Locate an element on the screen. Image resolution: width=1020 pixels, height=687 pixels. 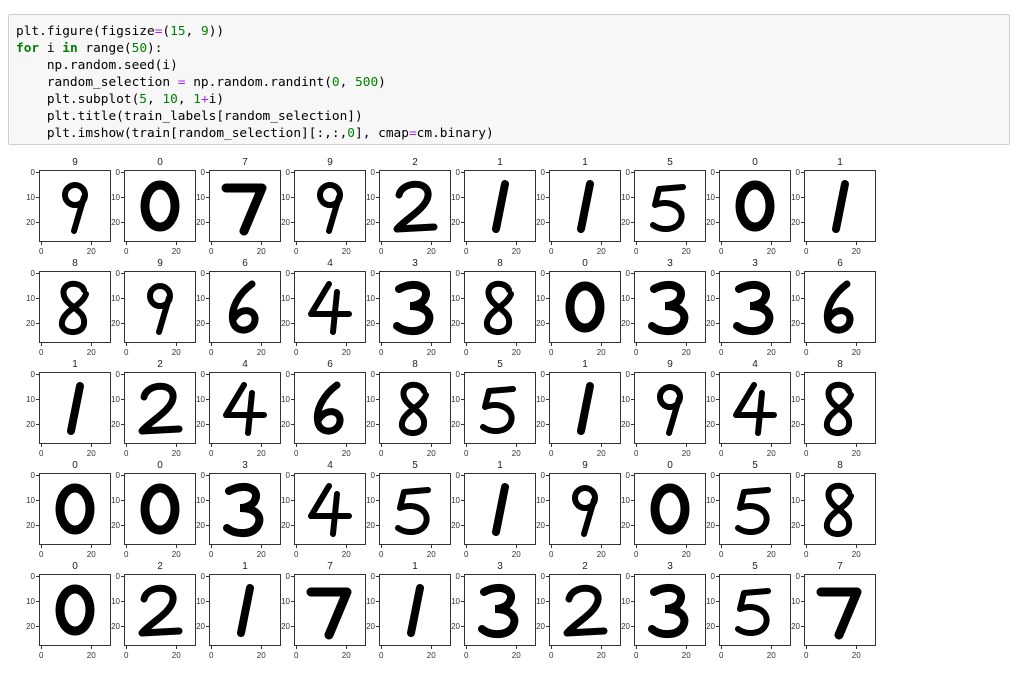
digit-image is located at coordinates (840, 610).